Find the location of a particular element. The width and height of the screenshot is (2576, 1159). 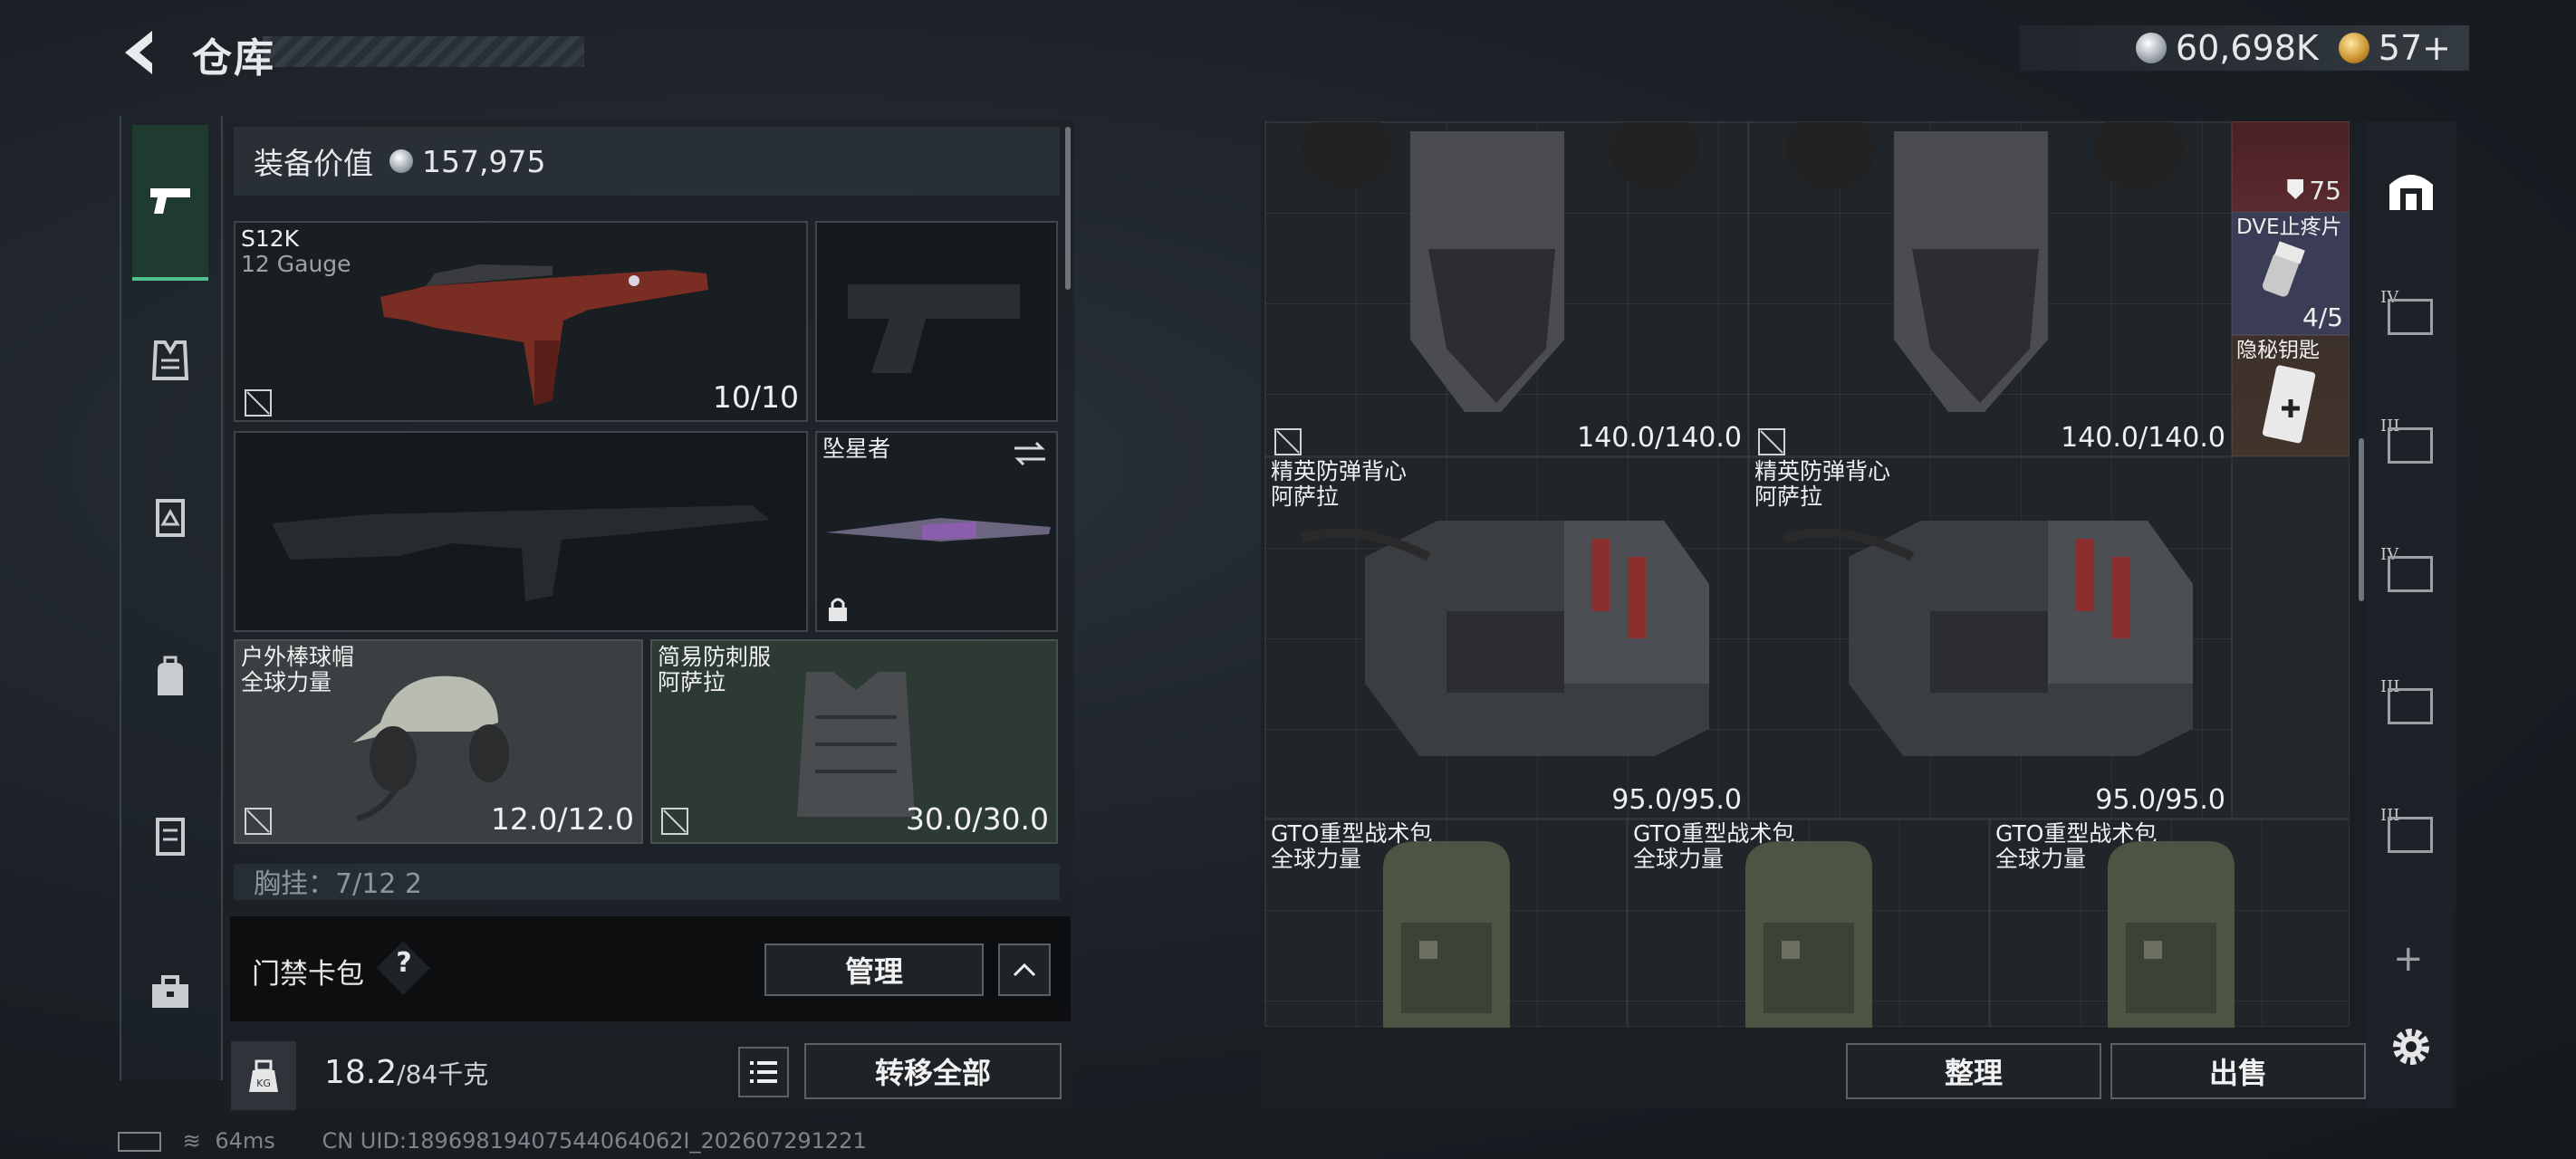

silver-amount: 60,698K is located at coordinates (2247, 48).